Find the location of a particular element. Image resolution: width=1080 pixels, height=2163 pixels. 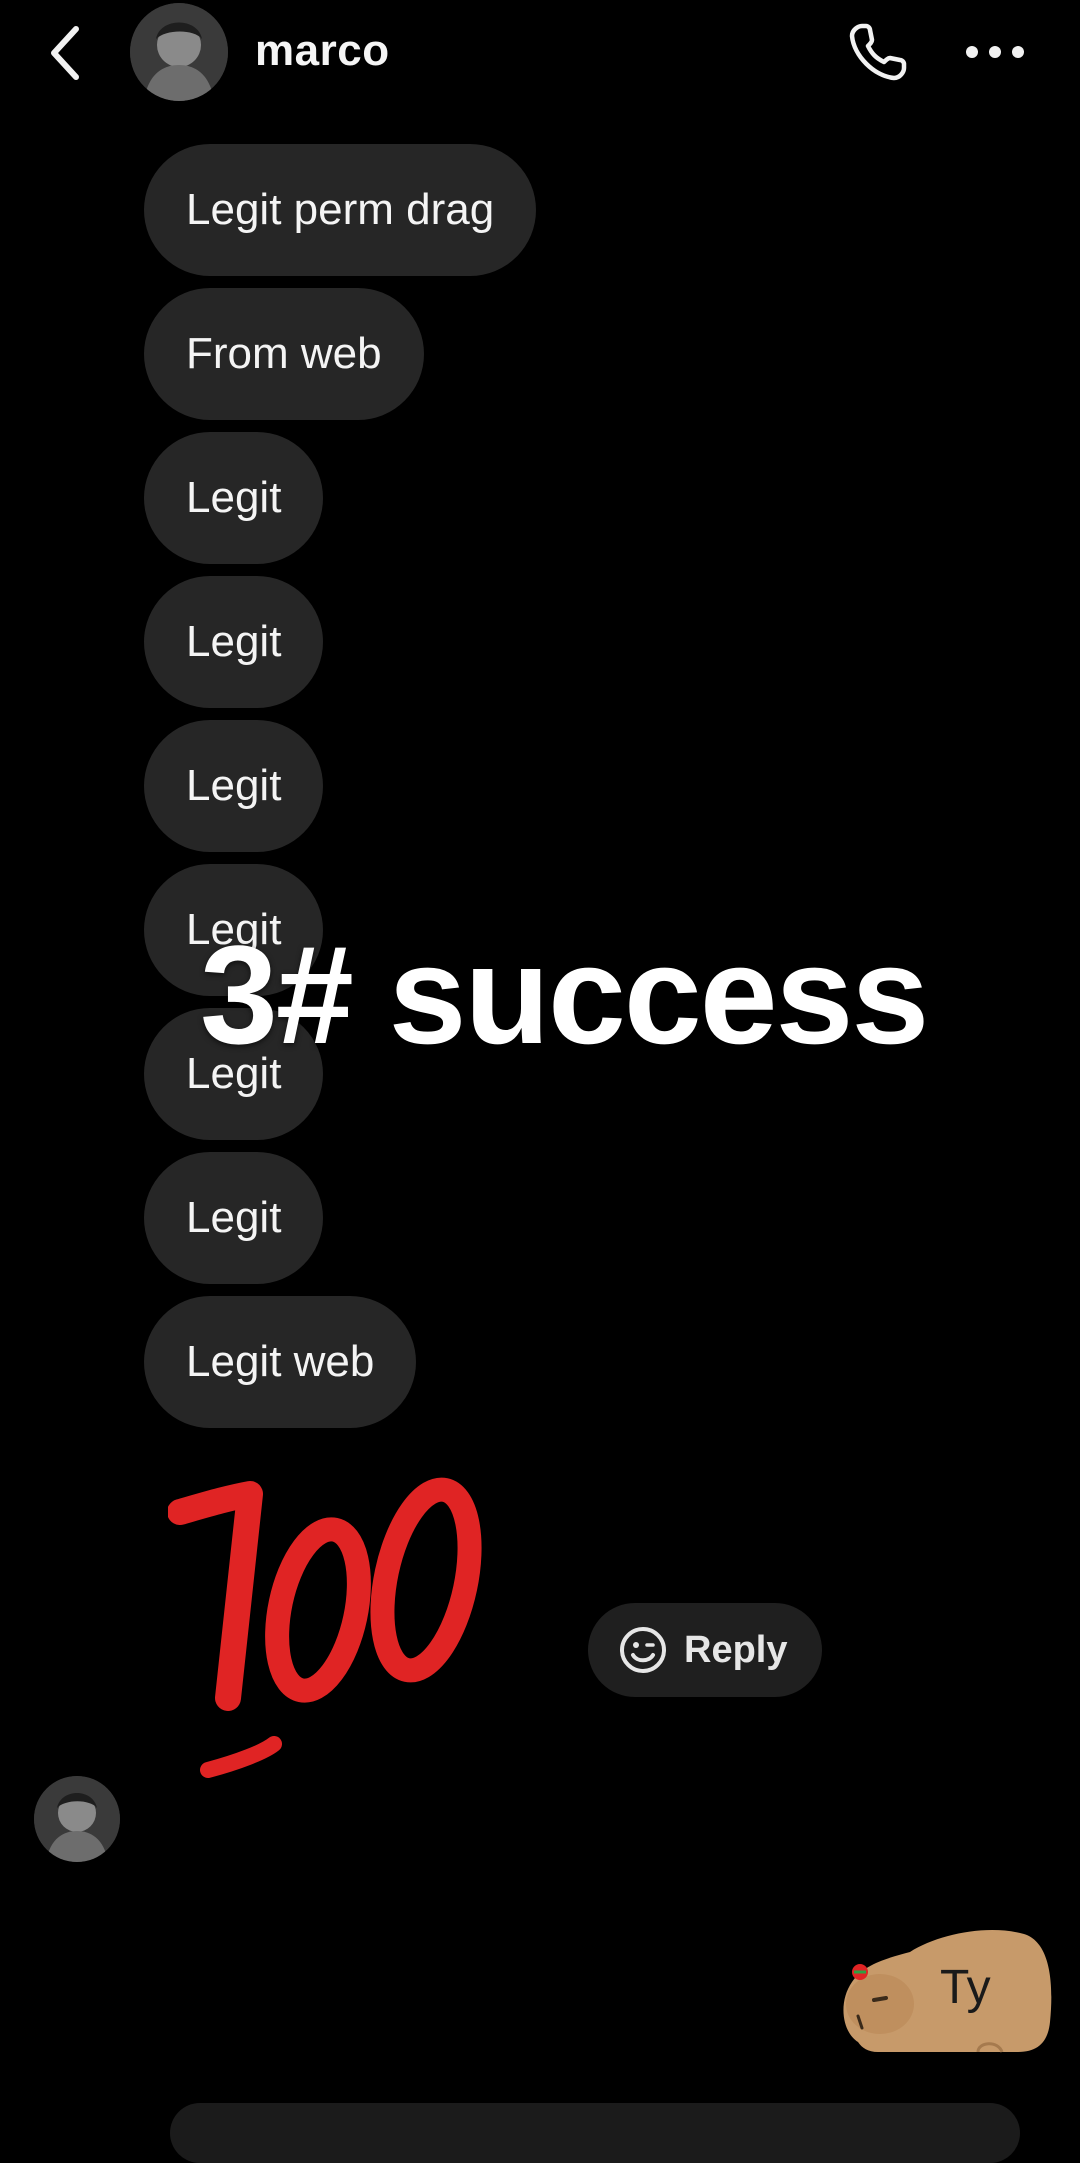

smiley-icon is located at coordinates (643, 1650).